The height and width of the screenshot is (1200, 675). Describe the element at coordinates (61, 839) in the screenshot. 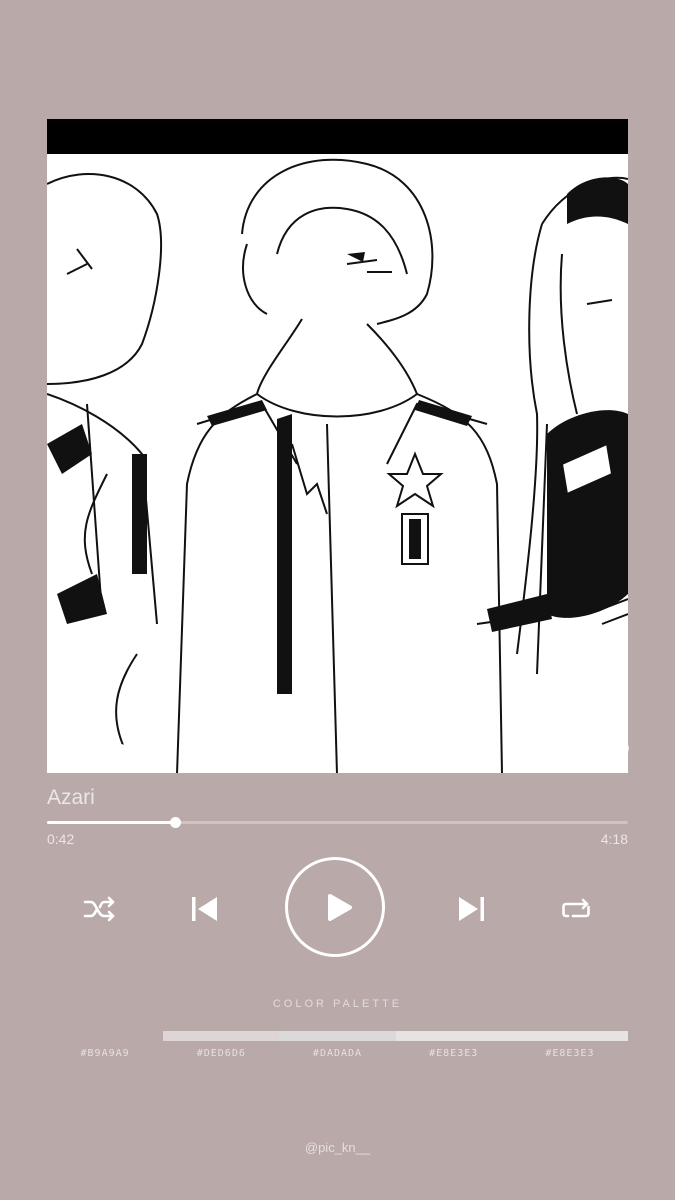

I see `current-time: 0:42` at that location.